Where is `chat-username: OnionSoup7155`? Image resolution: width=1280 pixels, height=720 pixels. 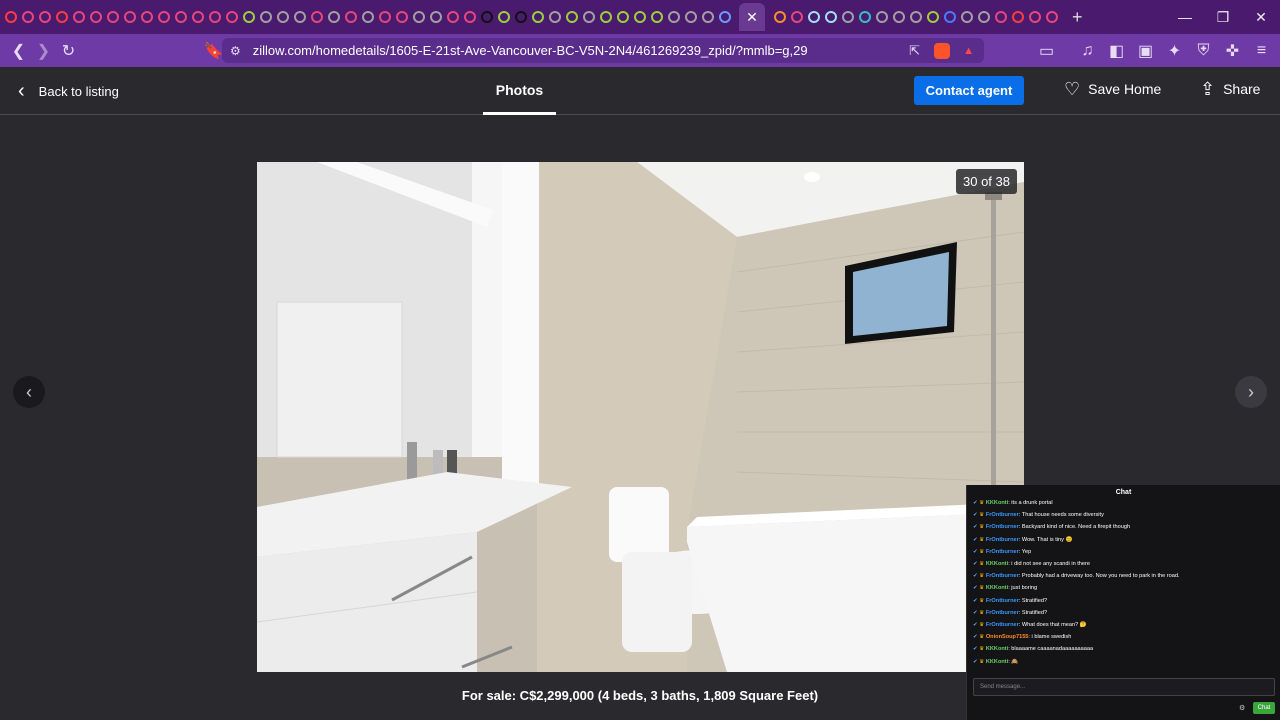 chat-username: OnionSoup7155 is located at coordinates (1007, 637).